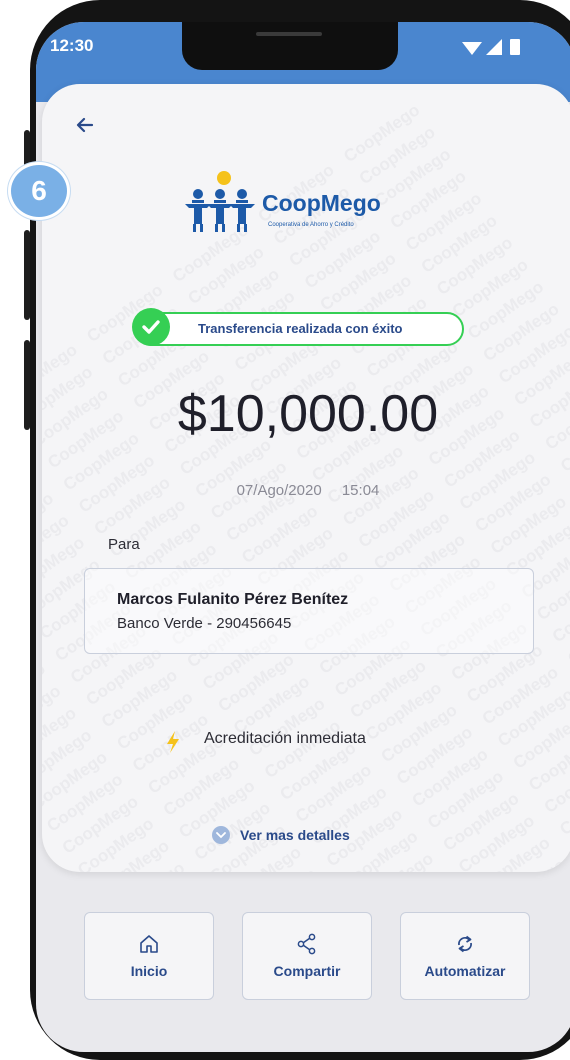 The height and width of the screenshot is (1060, 570). Describe the element at coordinates (149, 944) in the screenshot. I see `home-icon` at that location.